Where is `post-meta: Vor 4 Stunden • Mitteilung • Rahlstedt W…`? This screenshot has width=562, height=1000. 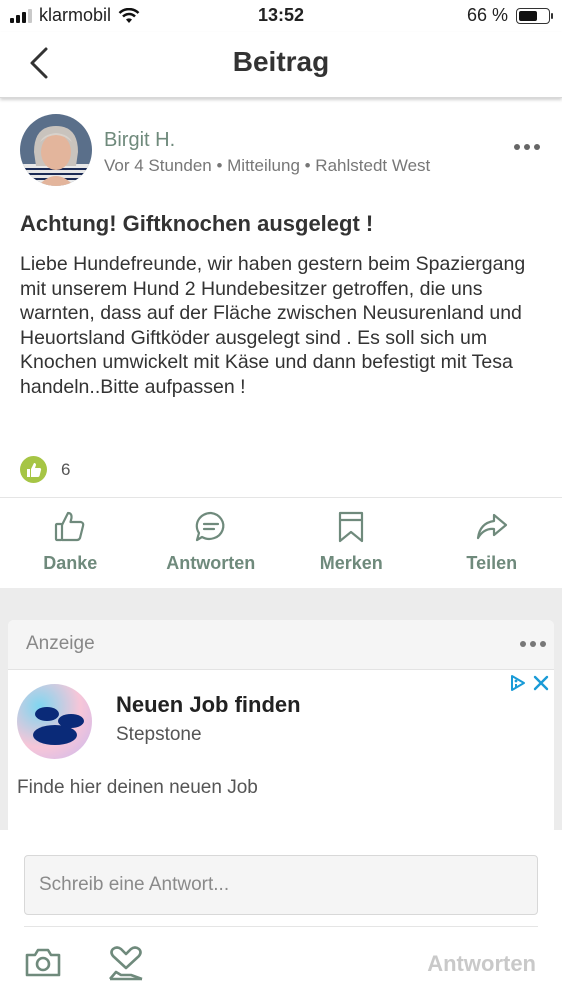 post-meta: Vor 4 Stunden • Mitteilung • Rahlstedt W… is located at coordinates (267, 165).